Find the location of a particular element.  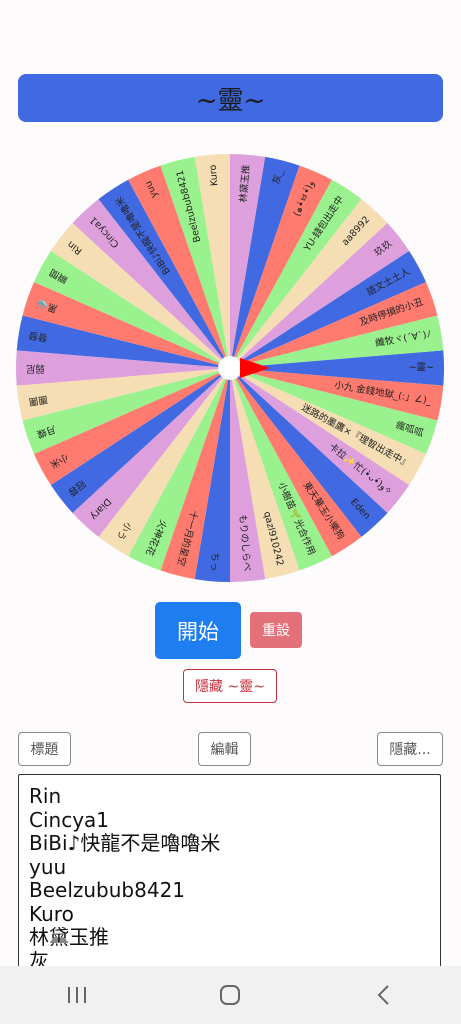

recent-apps-icon is located at coordinates (76, 995).